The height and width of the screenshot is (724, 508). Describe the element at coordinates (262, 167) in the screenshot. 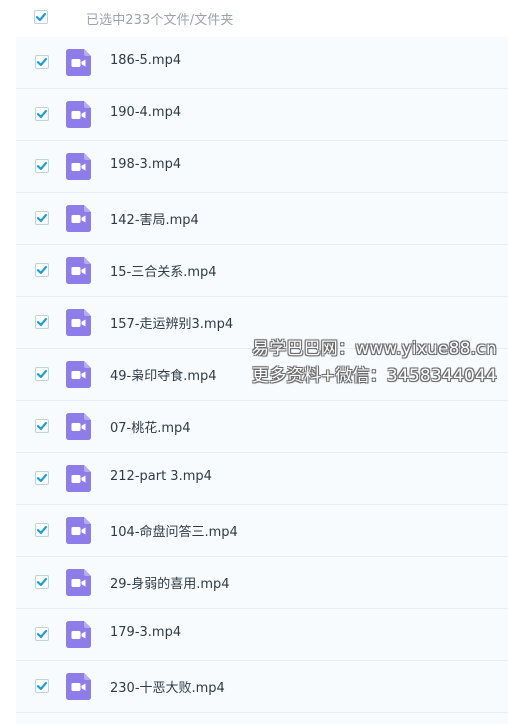

I see `file-row: 198-3.mp4` at that location.